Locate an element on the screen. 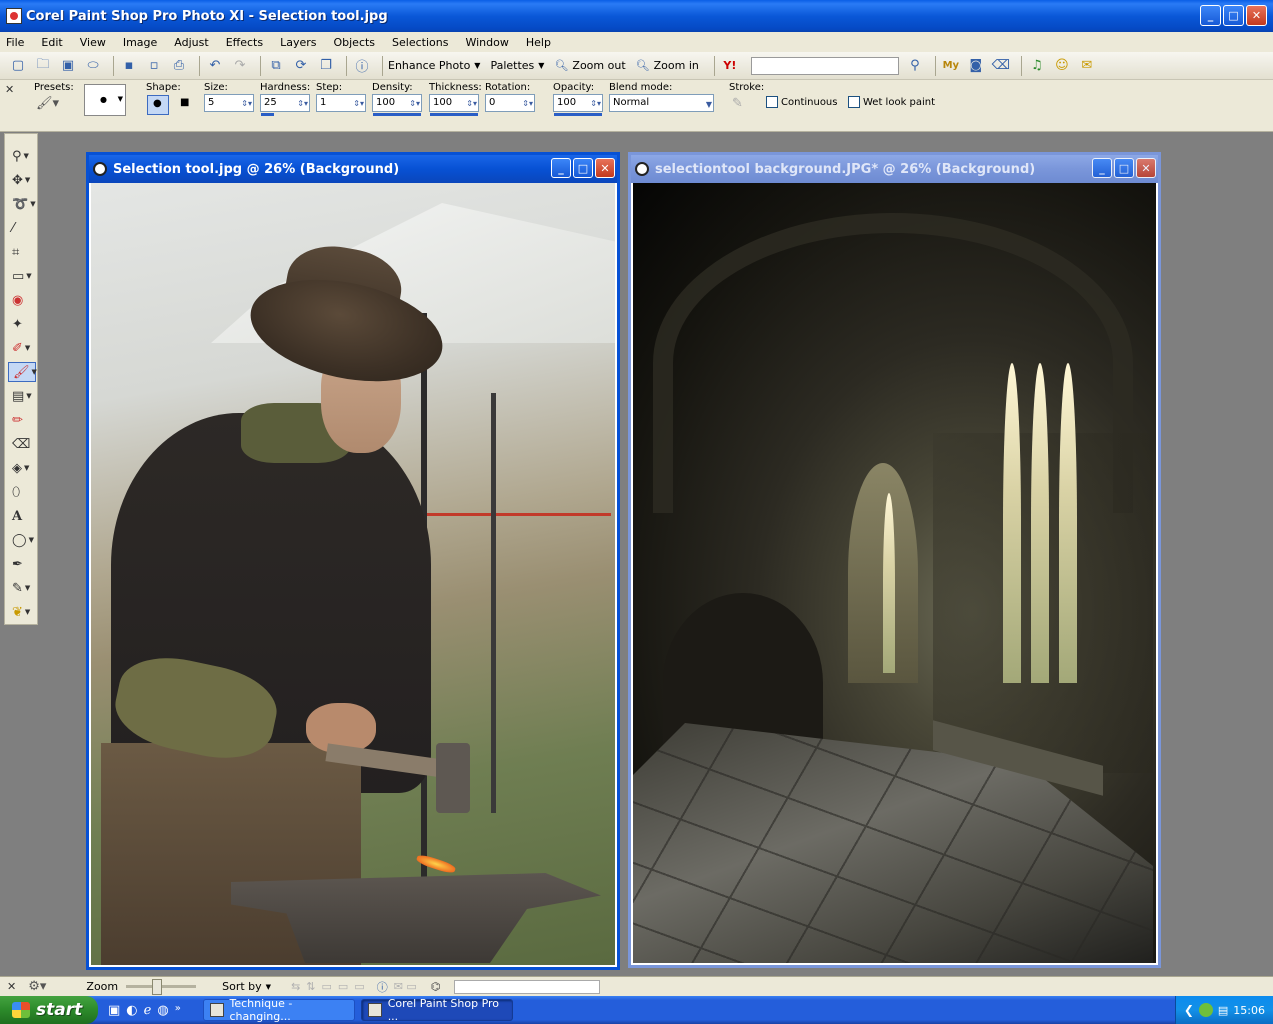 The image size is (1273, 1024). open-folder-icon: 🗀 is located at coordinates (43, 66).